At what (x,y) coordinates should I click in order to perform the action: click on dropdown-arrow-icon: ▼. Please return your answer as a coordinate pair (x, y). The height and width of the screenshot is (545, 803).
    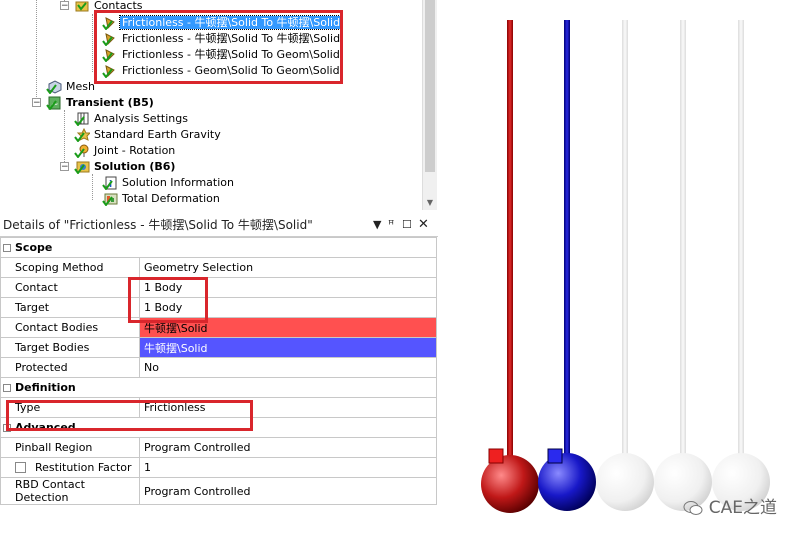
    Looking at the image, I should click on (377, 225).